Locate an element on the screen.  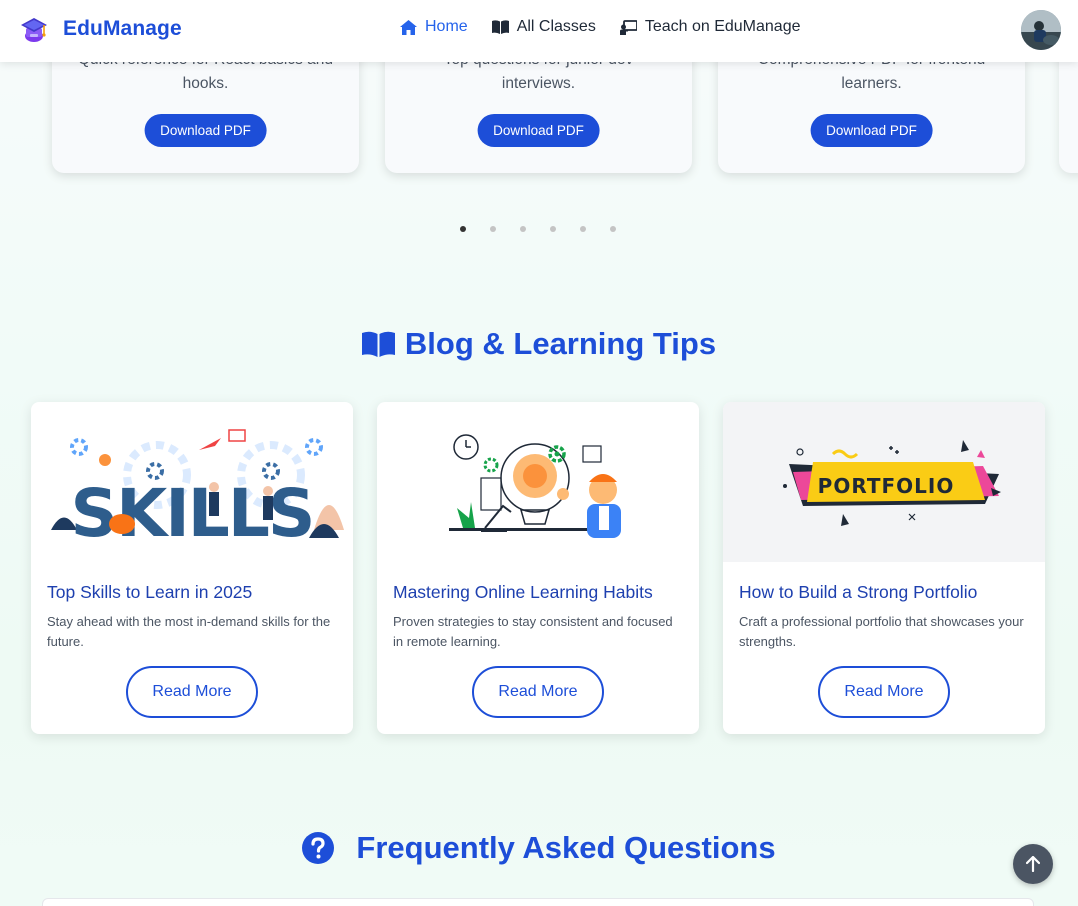
nav-link-label: Home is located at coordinates (446, 26).